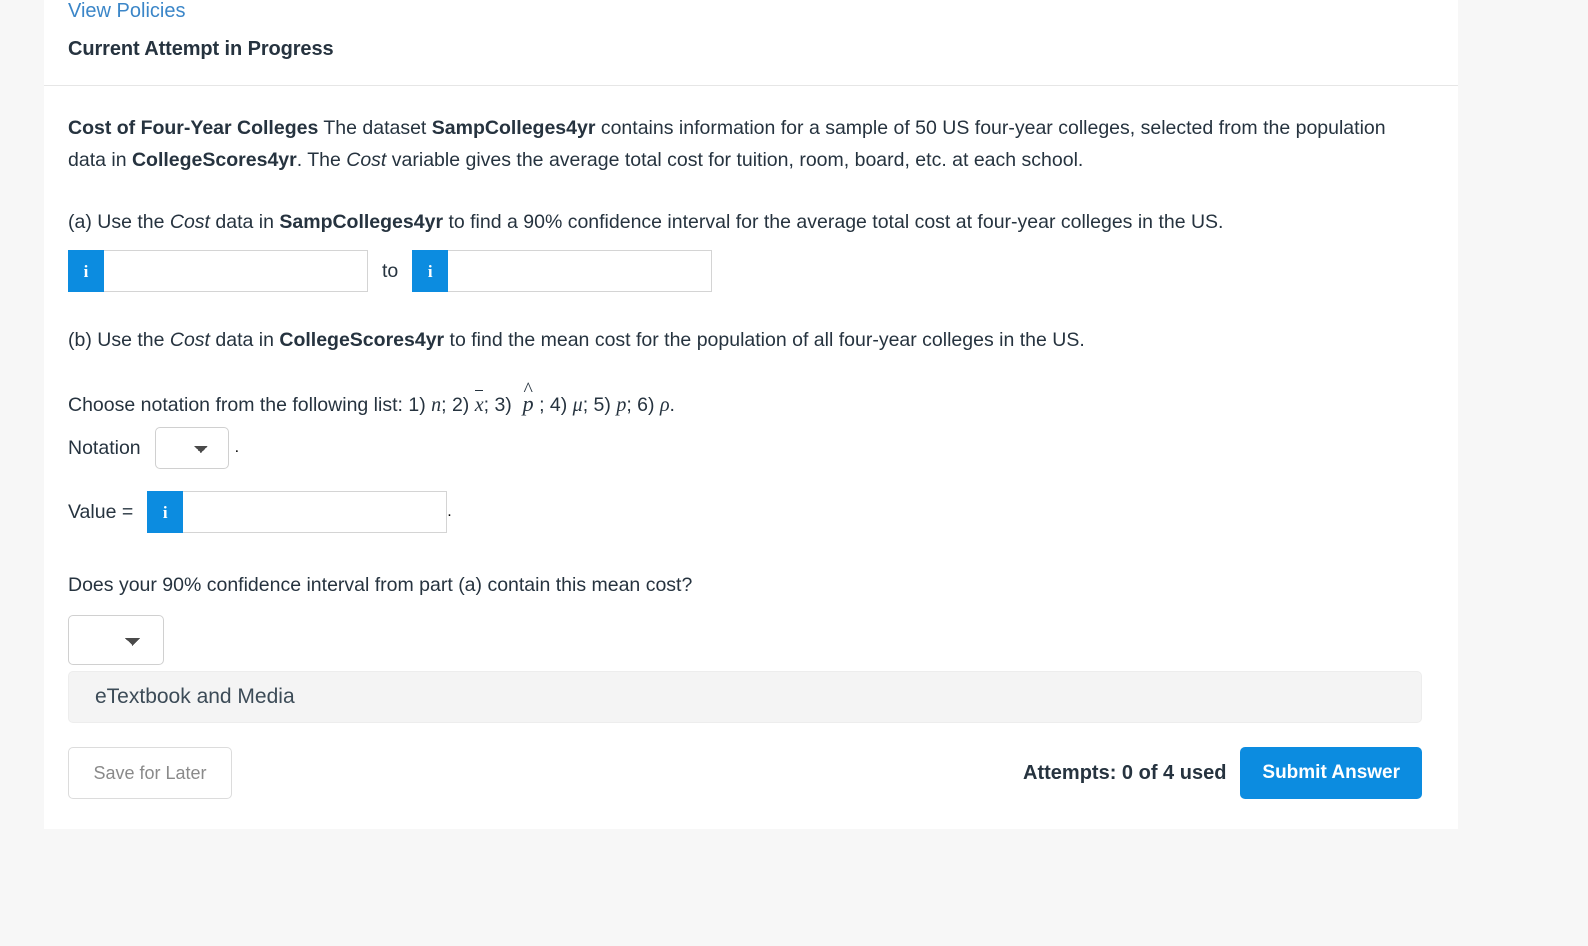 The height and width of the screenshot is (946, 1588). Describe the element at coordinates (390, 270) in the screenshot. I see `interval-to-label: to` at that location.